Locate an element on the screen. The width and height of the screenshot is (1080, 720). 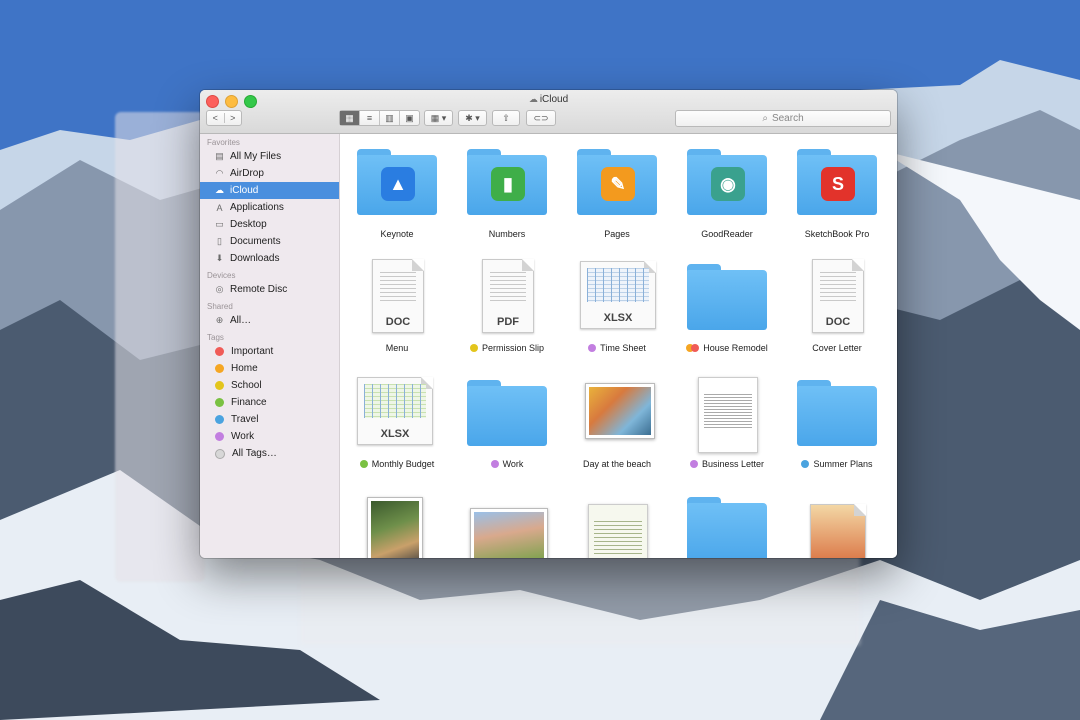
file-item-goodreader: ◉ GoodReader is located at coordinates (727, 190).